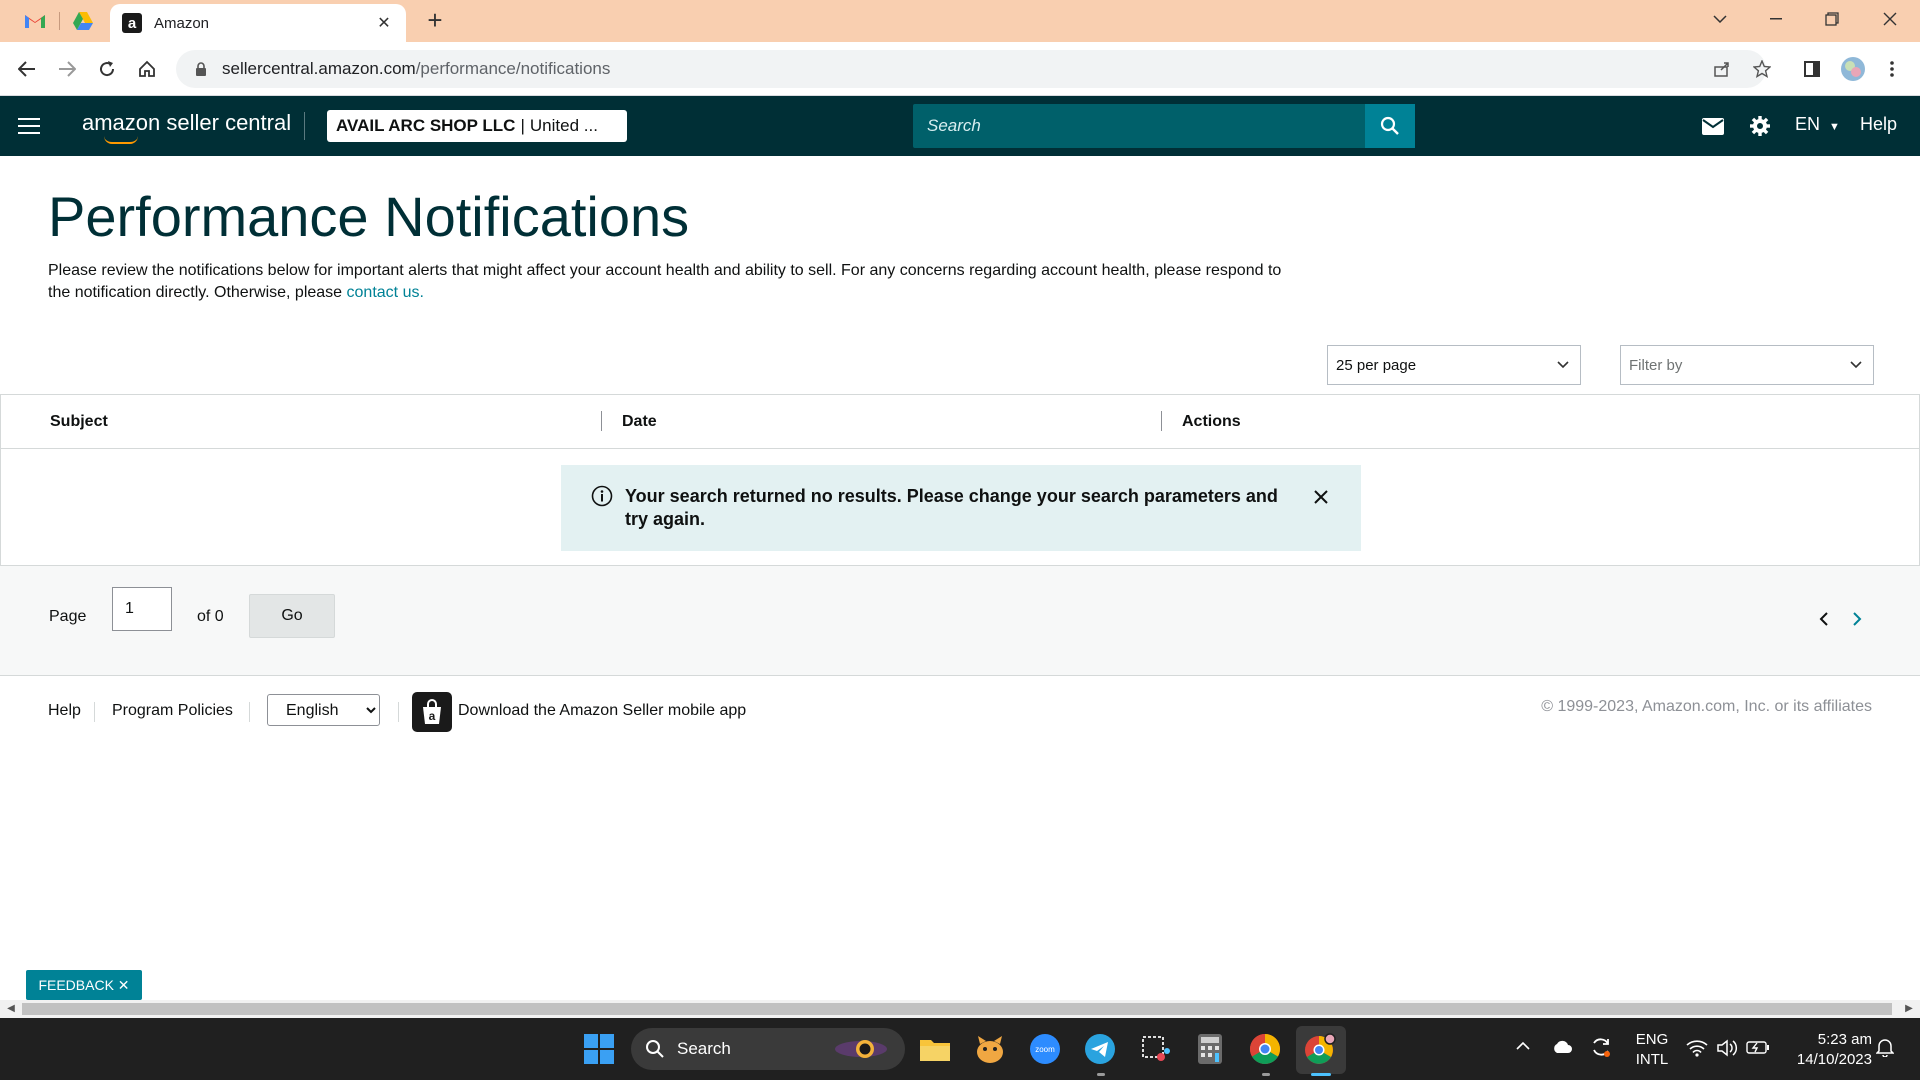 This screenshot has height=1080, width=1920. What do you see at coordinates (182, 23) in the screenshot?
I see `tab-title: Amazon` at bounding box center [182, 23].